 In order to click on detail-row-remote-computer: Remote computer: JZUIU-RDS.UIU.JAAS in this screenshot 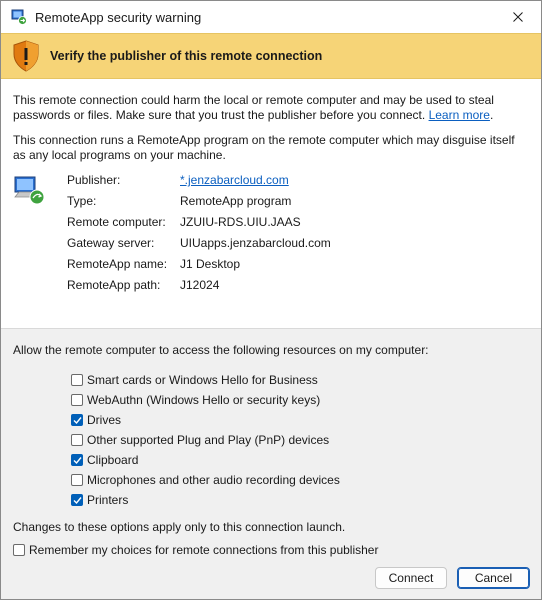, I will do `click(184, 223)`.